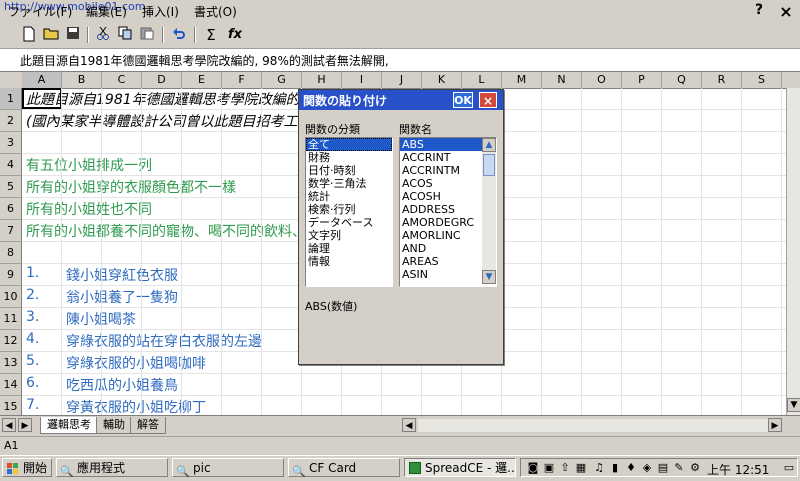  Describe the element at coordinates (32, 405) in the screenshot. I see `cell-a15: 7.` at that location.